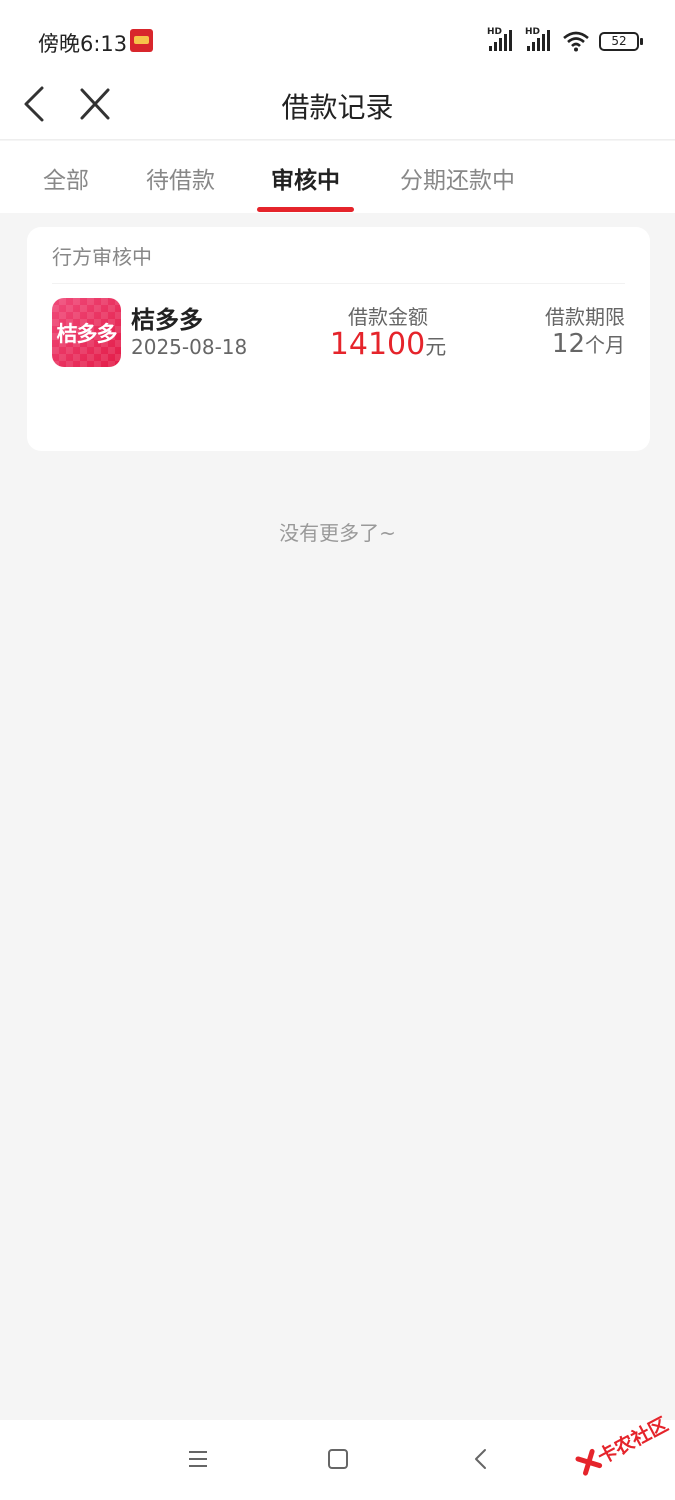  I want to click on system-back-icon, so click(481, 1459).